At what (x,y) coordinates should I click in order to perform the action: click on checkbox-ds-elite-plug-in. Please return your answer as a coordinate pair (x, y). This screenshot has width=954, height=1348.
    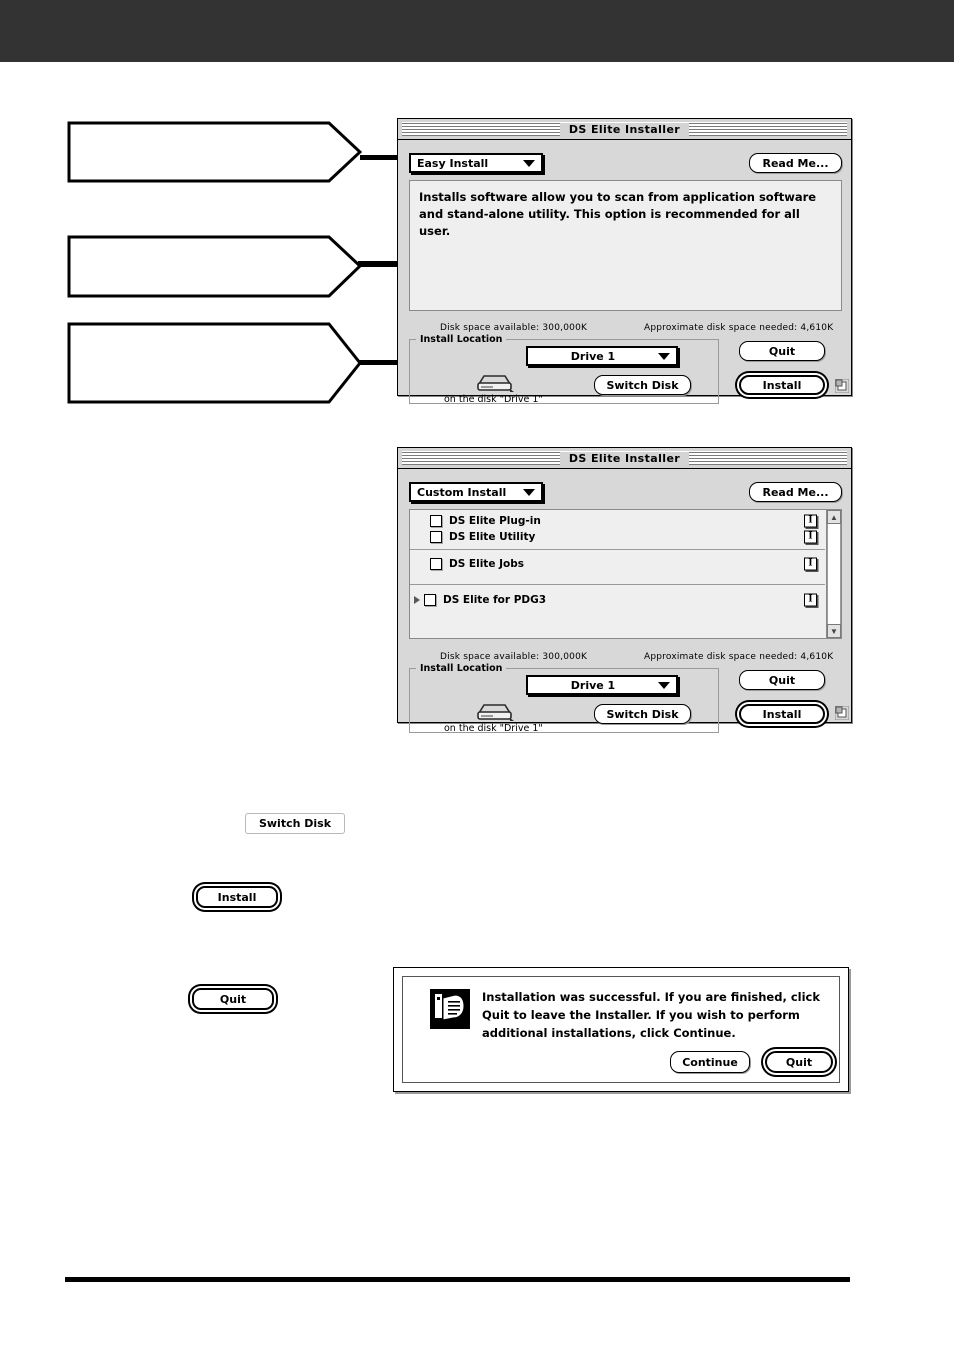
    Looking at the image, I should click on (436, 521).